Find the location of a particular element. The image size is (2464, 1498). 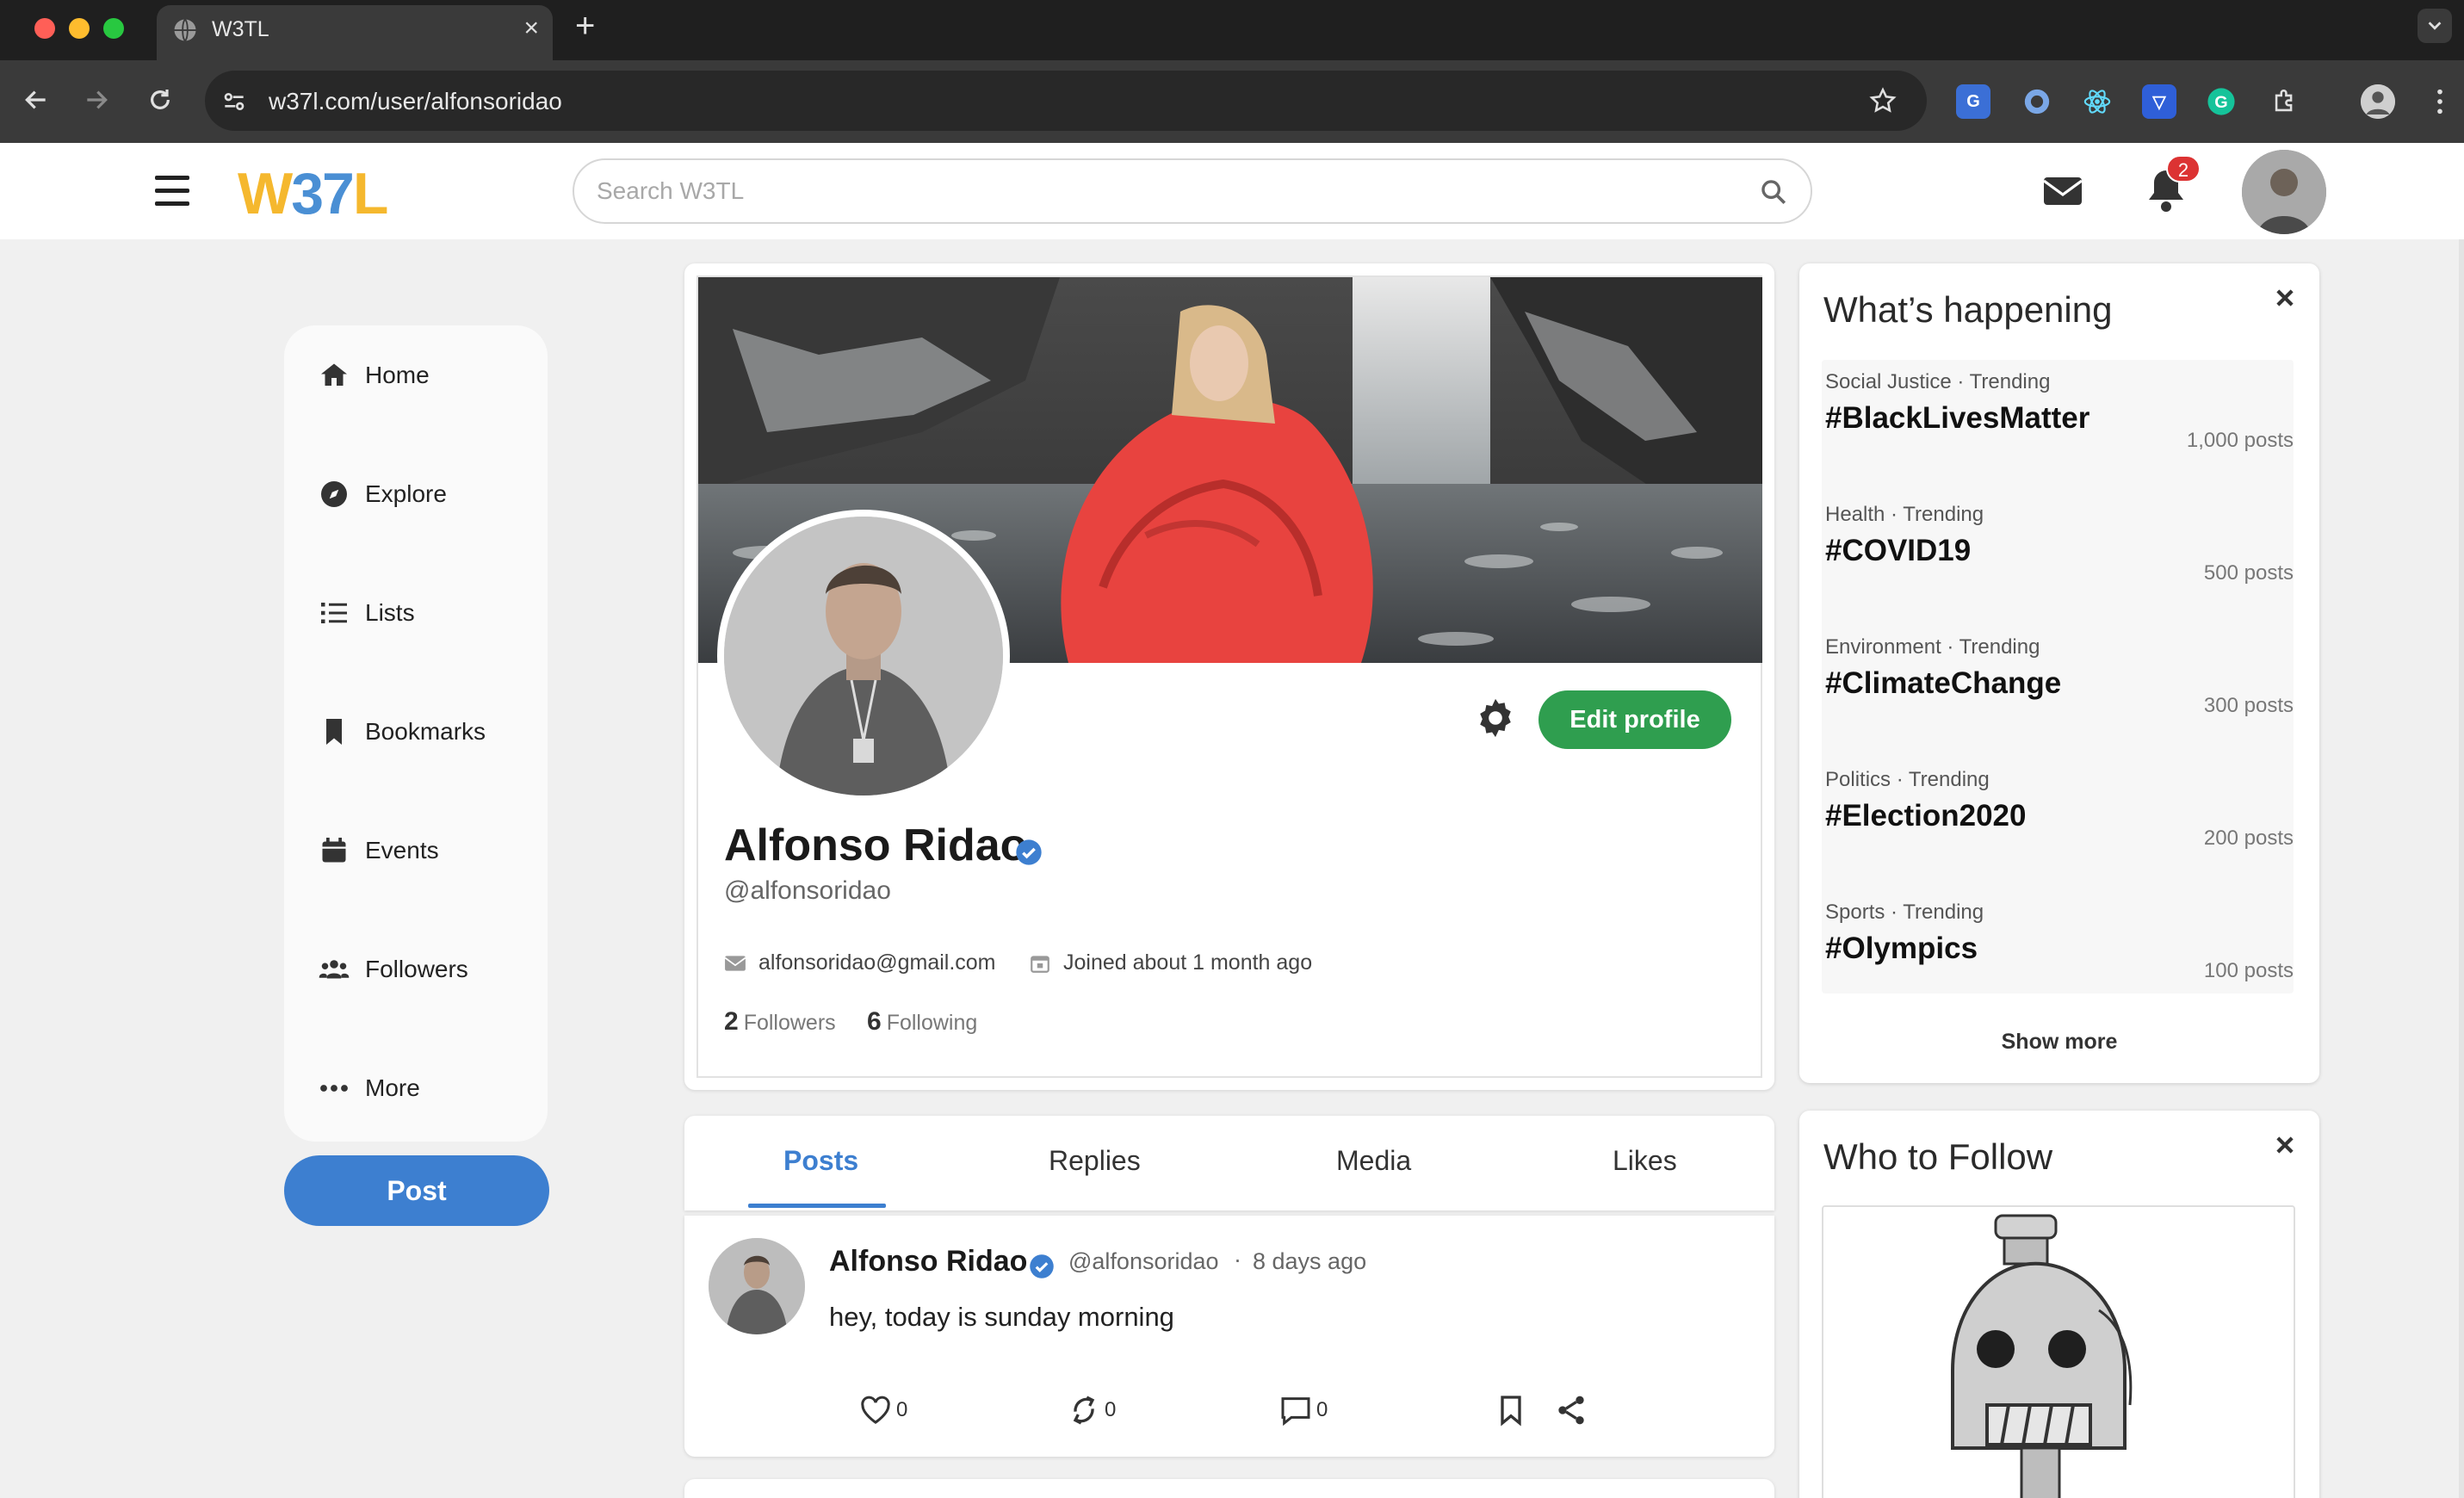

reload-button is located at coordinates (160, 100).